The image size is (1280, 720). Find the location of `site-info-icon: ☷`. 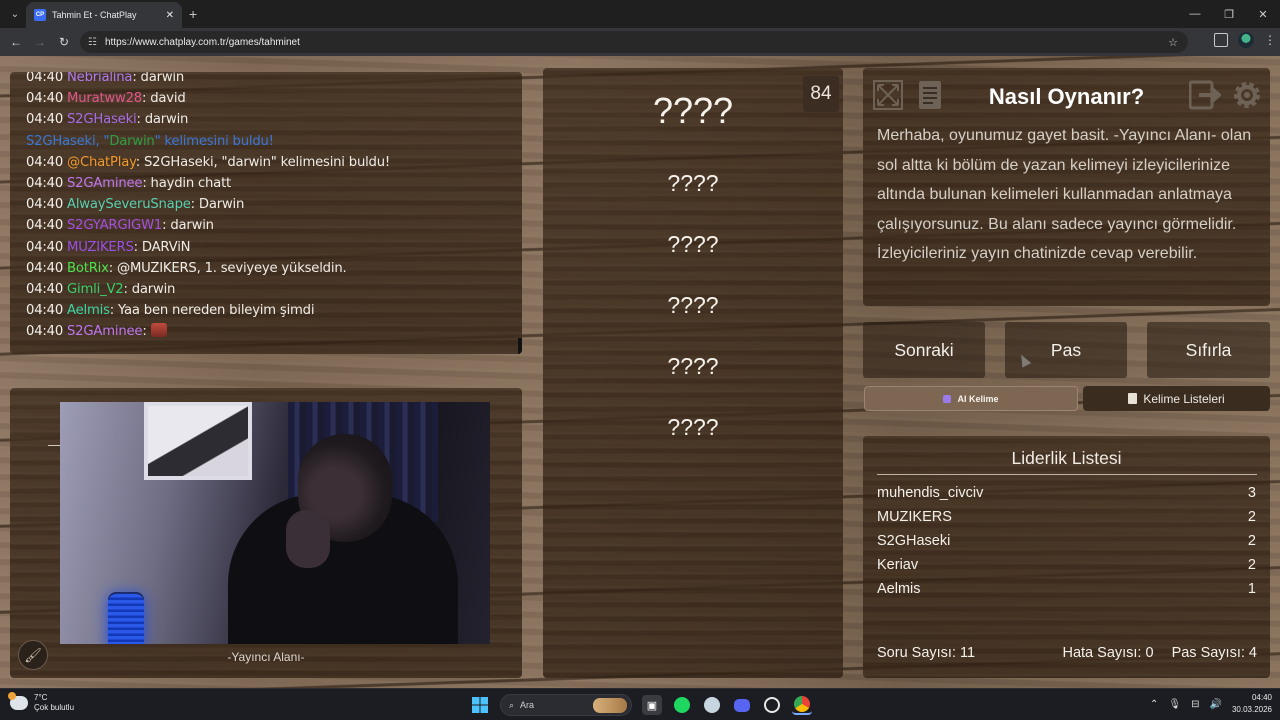

site-info-icon: ☷ is located at coordinates (92, 42).